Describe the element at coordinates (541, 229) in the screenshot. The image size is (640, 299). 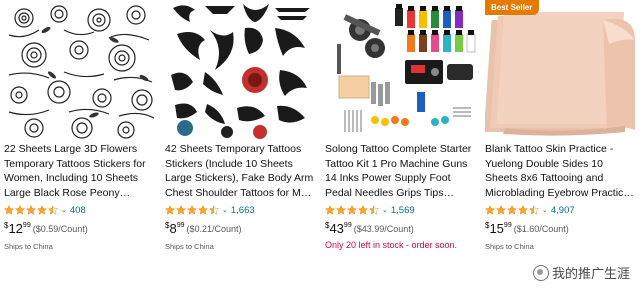
I see `unit-price: ($1.60/Count)` at that location.